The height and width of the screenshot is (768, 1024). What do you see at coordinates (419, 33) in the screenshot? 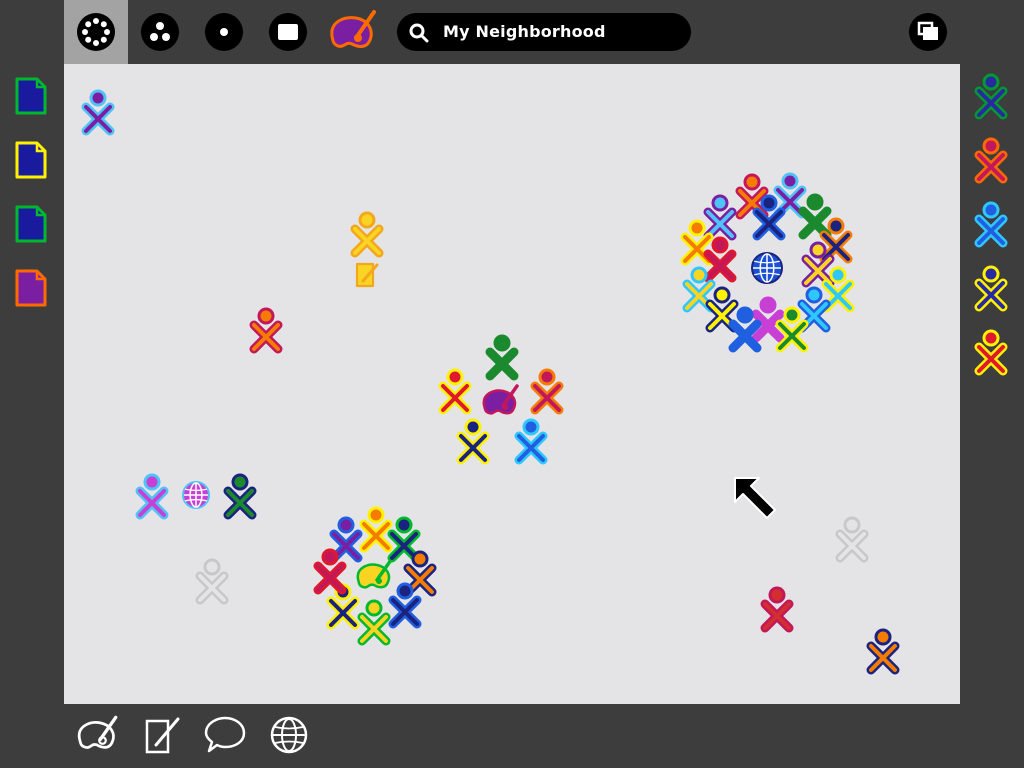
I see `search-icon` at bounding box center [419, 33].